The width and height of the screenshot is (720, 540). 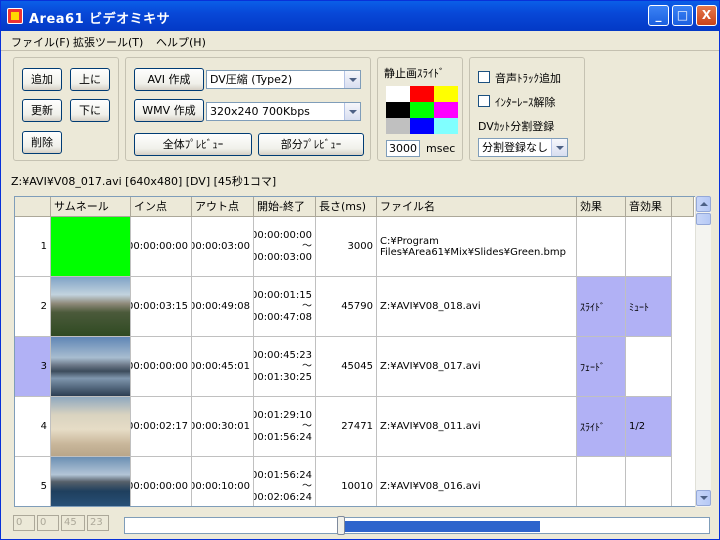 I want to click on scroll-up-icon, so click(x=703, y=204).